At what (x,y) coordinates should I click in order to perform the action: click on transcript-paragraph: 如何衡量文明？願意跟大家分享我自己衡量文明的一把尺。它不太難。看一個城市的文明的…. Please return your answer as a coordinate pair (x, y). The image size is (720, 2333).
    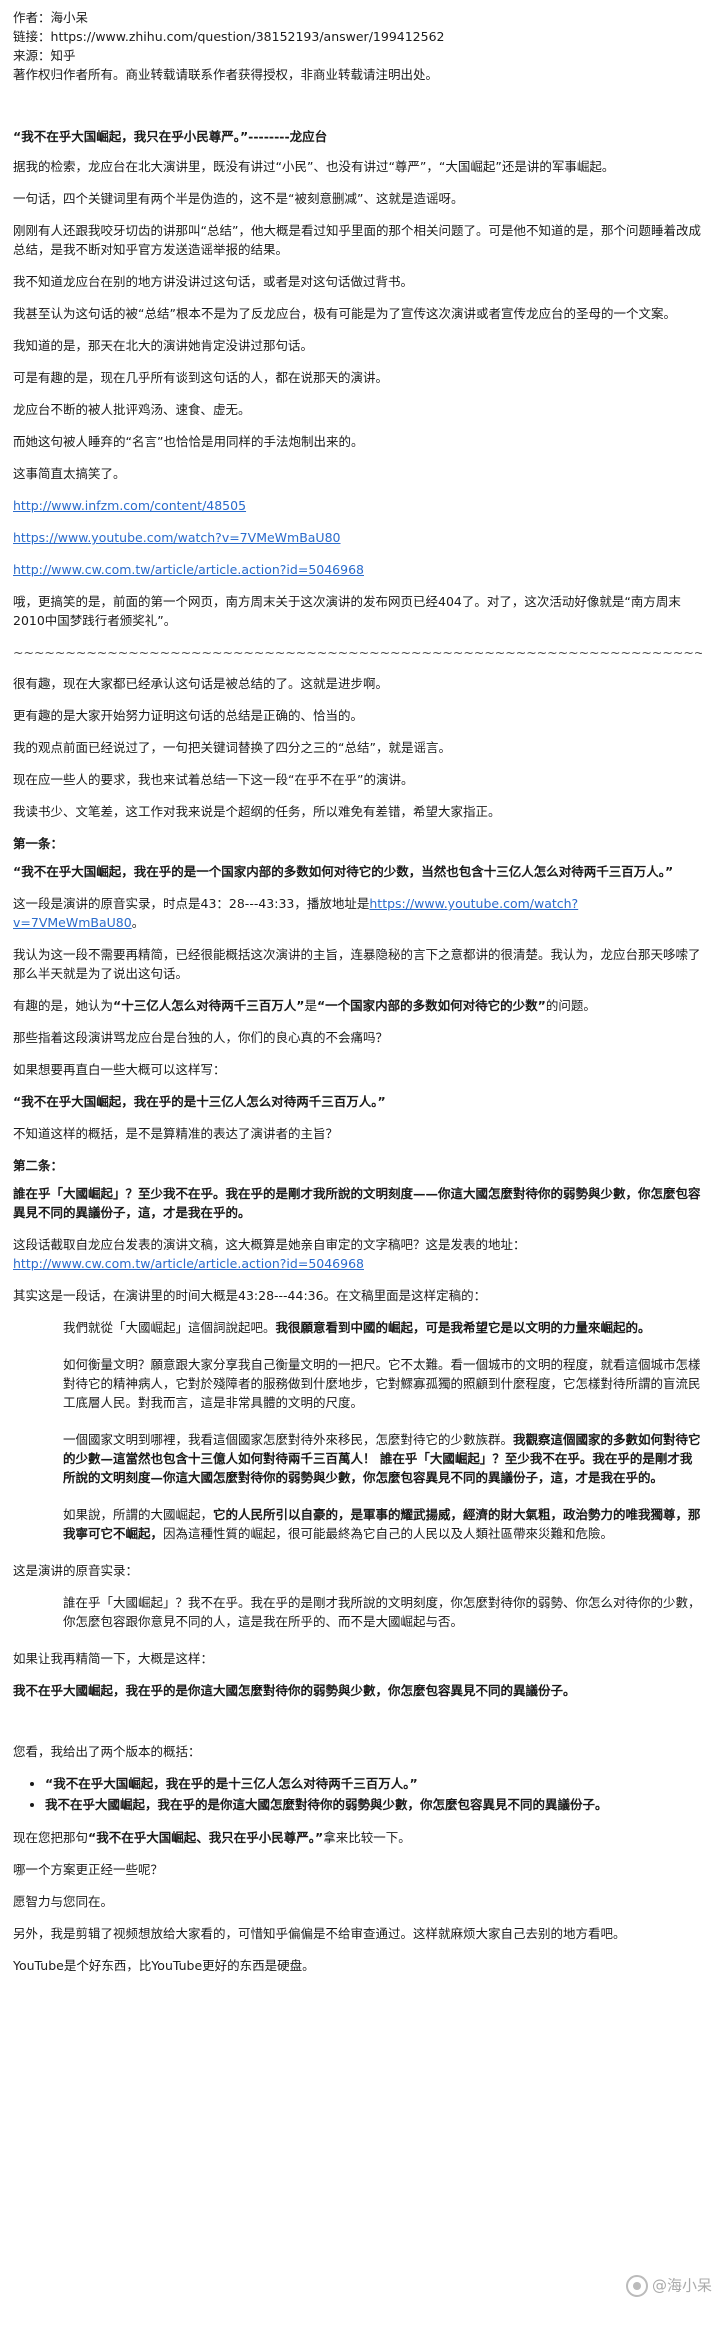
    Looking at the image, I should click on (382, 1383).